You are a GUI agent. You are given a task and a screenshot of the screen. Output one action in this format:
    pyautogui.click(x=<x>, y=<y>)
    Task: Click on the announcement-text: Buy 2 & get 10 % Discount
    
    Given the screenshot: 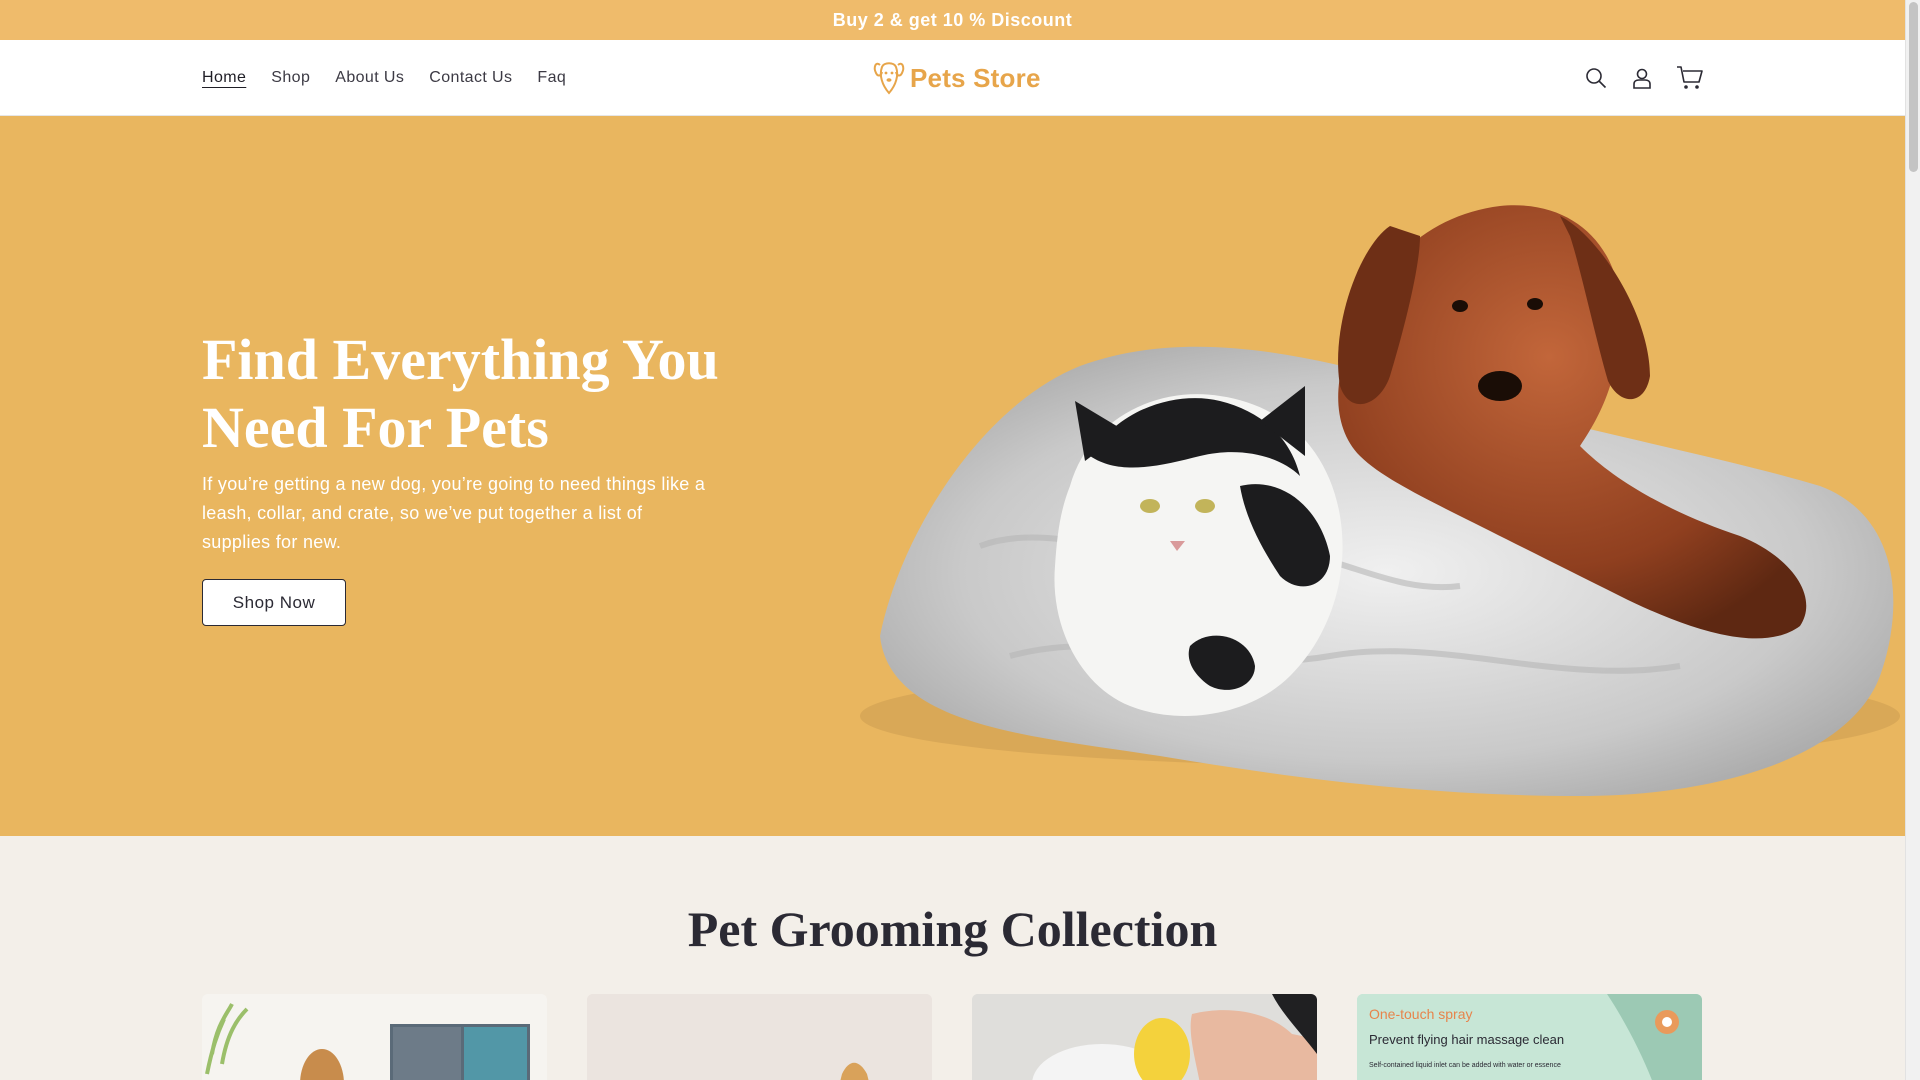 What is the action you would take?
    pyautogui.click(x=952, y=19)
    